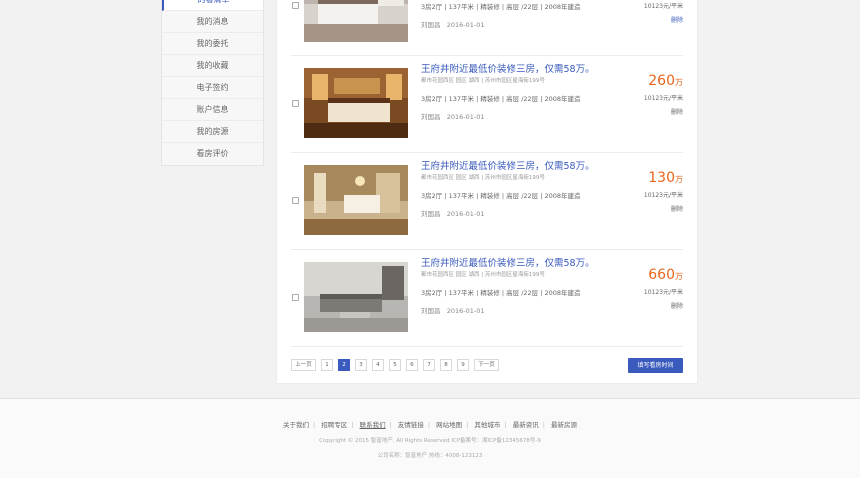 This screenshot has height=478, width=860. Describe the element at coordinates (212, 110) in the screenshot. I see `sidebar-item-account-info: 账户信息` at that location.